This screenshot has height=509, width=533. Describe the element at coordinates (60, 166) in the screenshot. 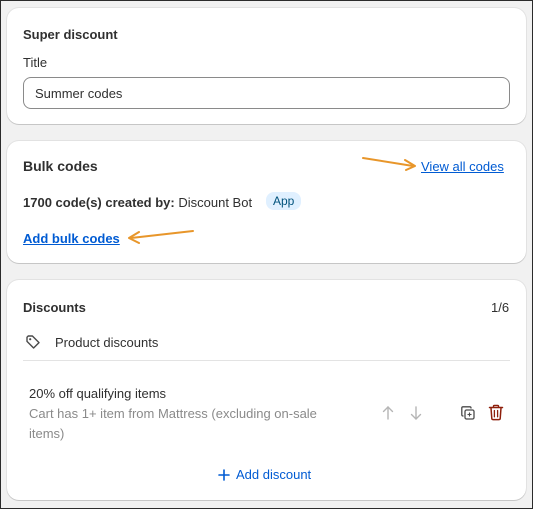

I see `bulk-codes-heading: Bulk codes` at that location.